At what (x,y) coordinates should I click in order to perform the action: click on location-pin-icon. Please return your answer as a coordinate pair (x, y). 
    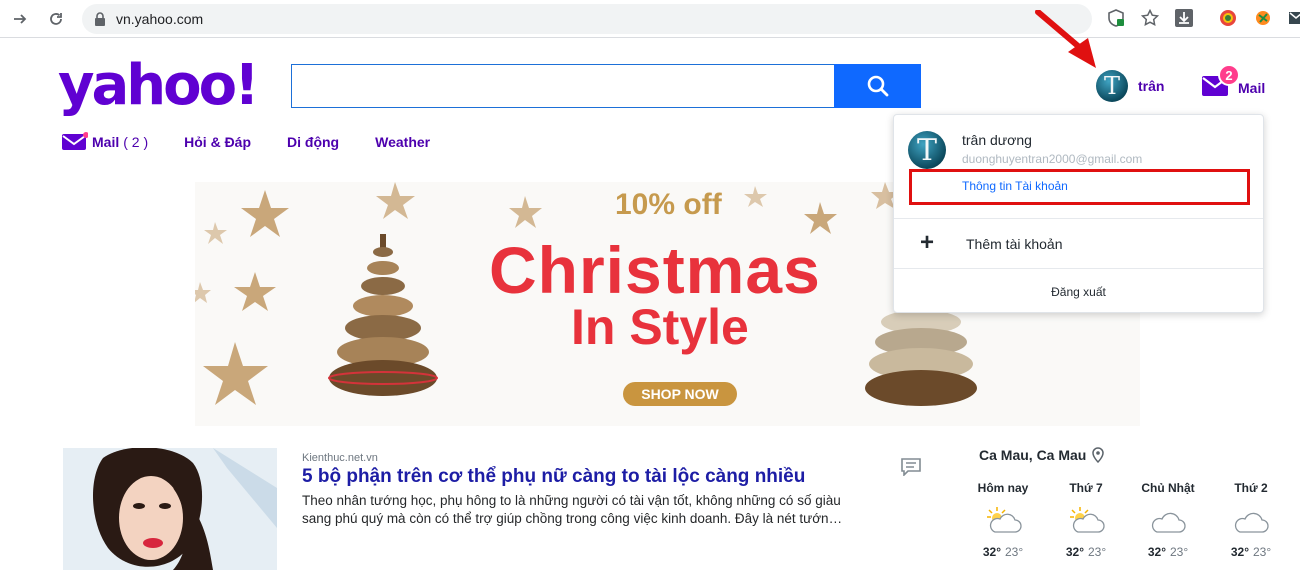
    Looking at the image, I should click on (1098, 455).